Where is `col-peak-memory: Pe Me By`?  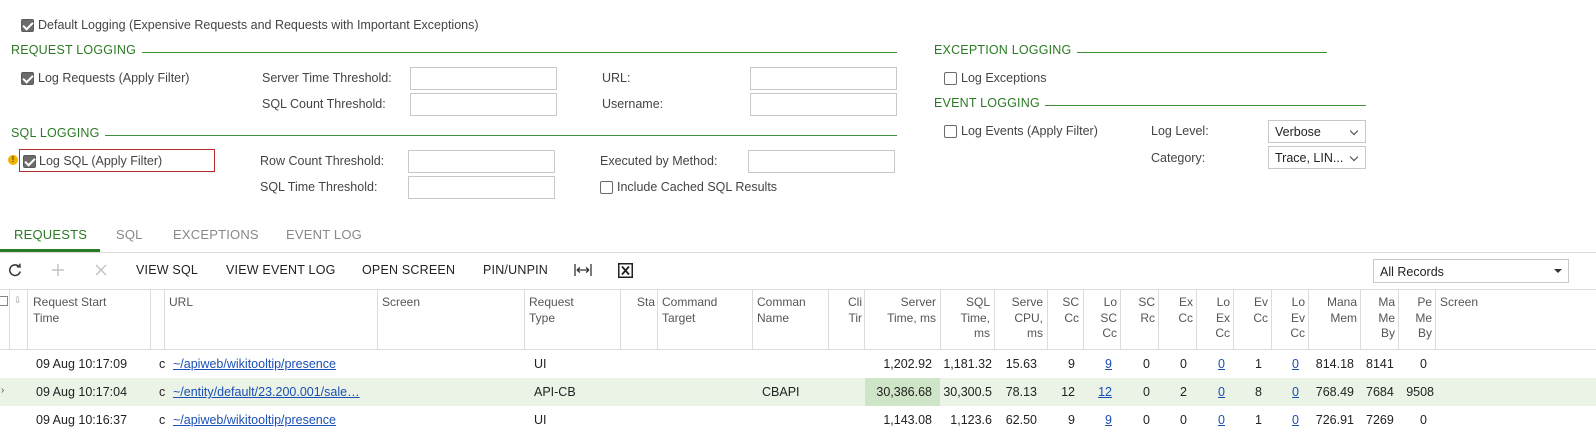 col-peak-memory: Pe Me By is located at coordinates (1416, 318).